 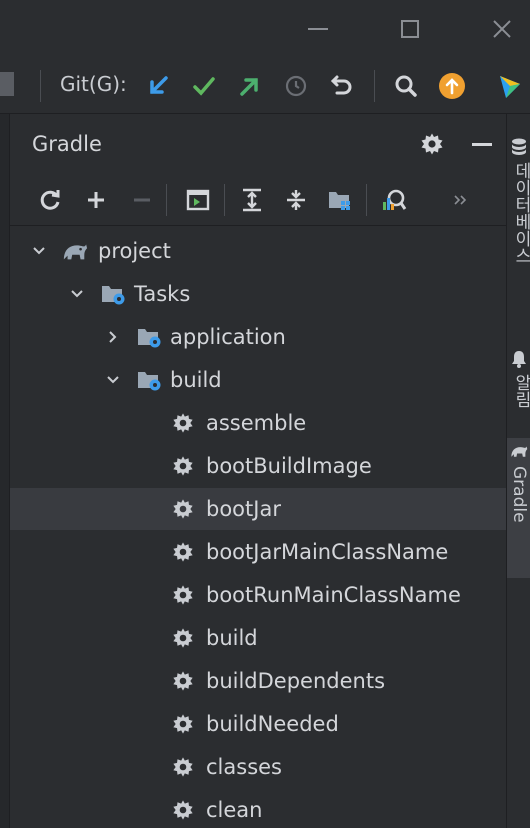 I want to click on tree-task-builddependents: buildDependents, so click(x=258, y=681).